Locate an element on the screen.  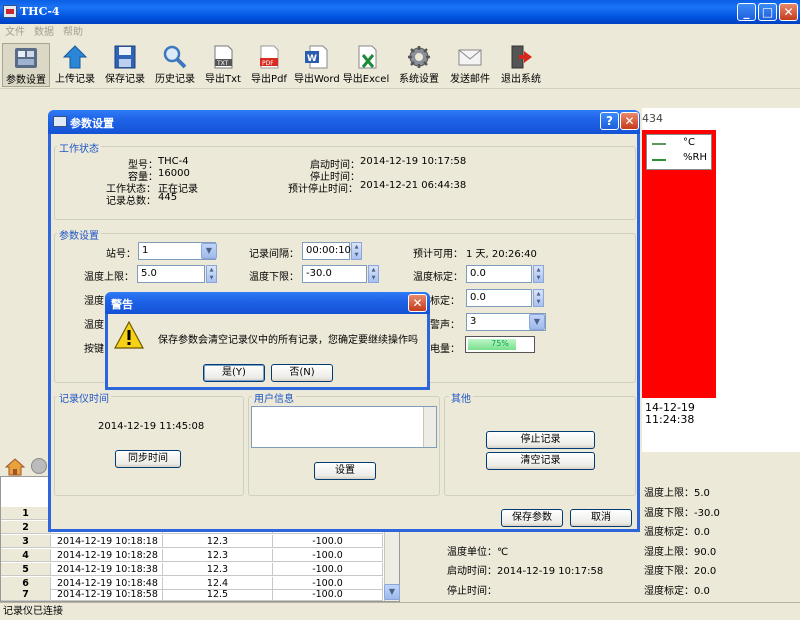
user-info-scrollbar is located at coordinates (429, 427).